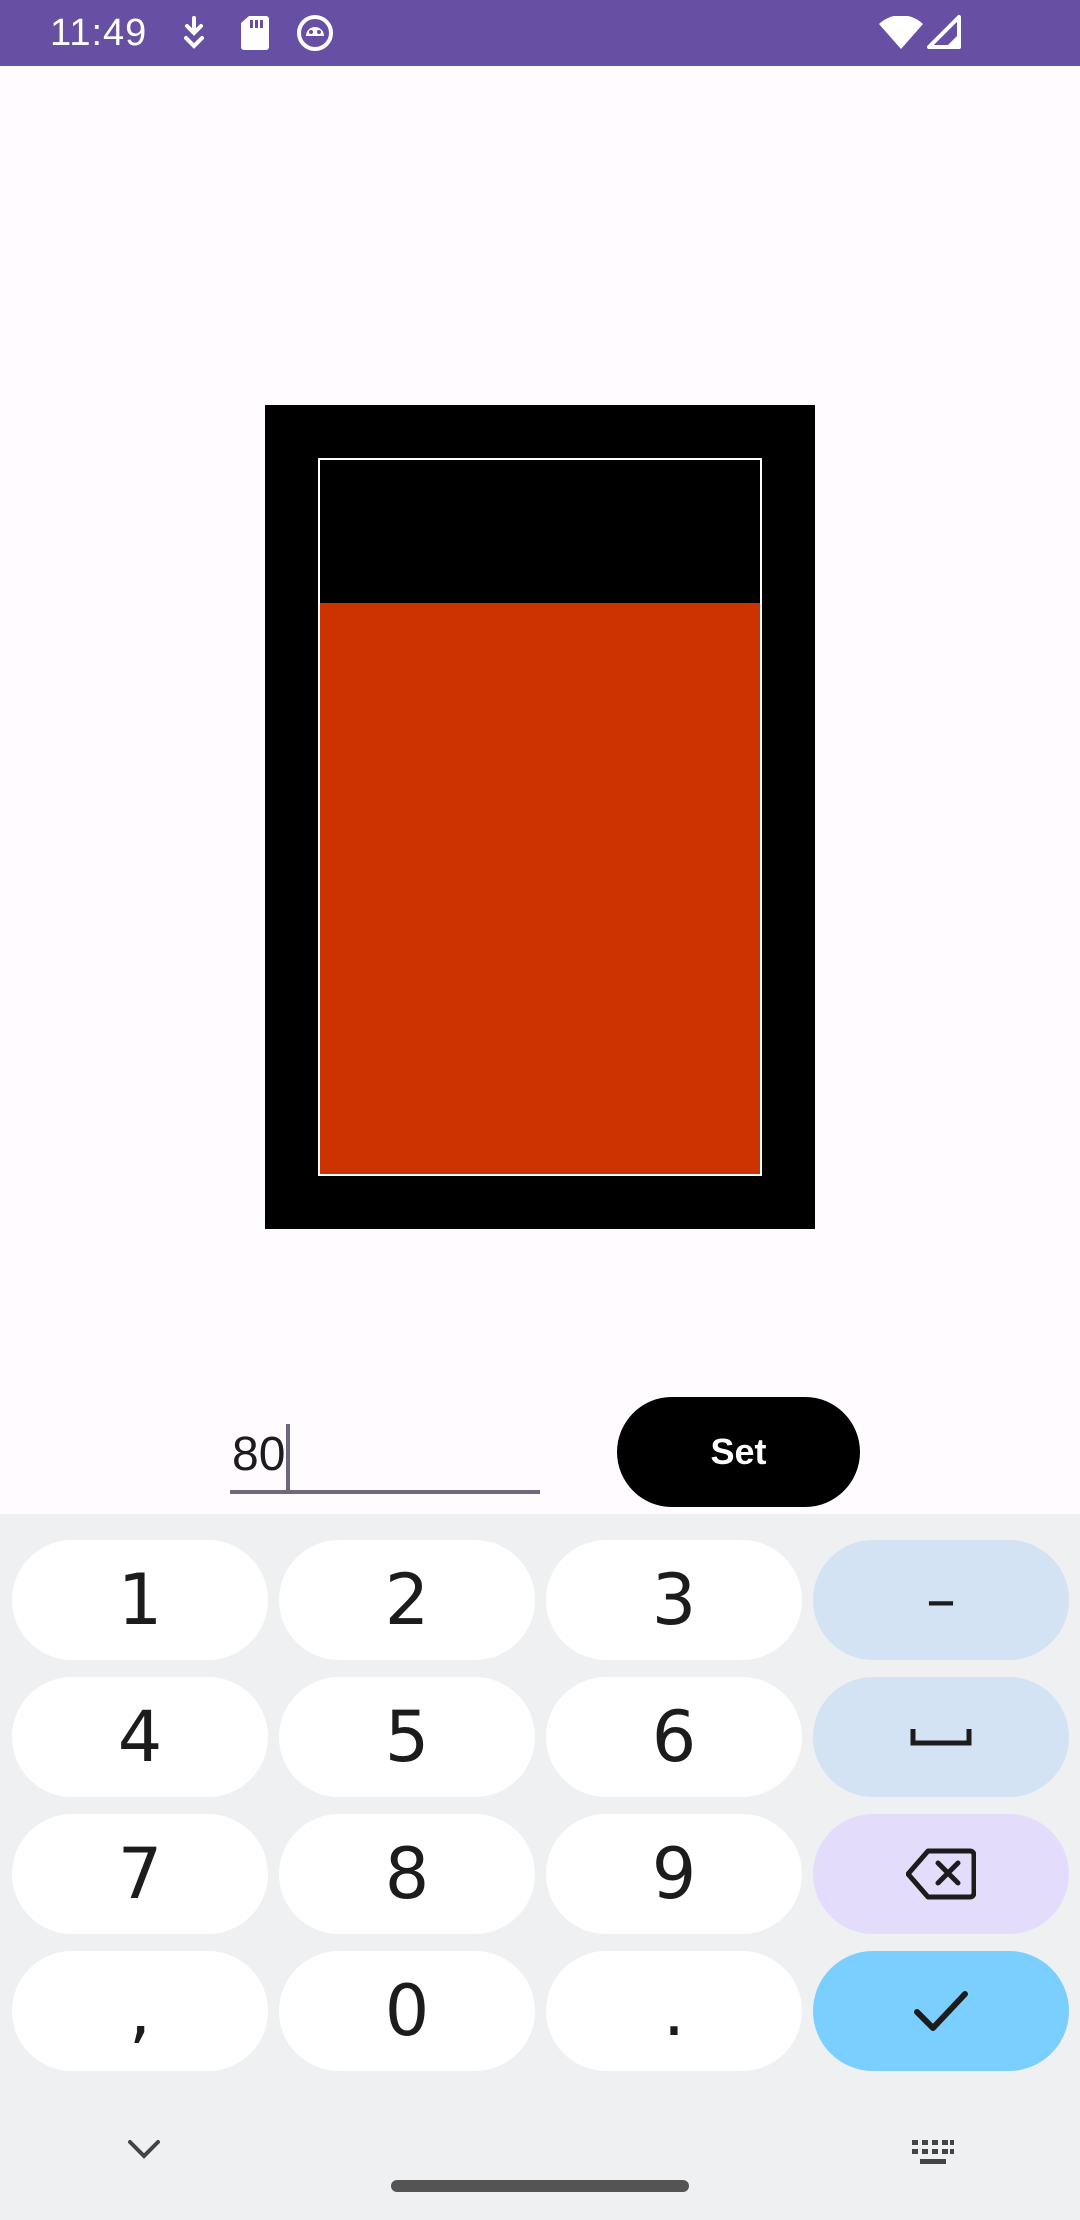  Describe the element at coordinates (901, 35) in the screenshot. I see `wifi-icon` at that location.